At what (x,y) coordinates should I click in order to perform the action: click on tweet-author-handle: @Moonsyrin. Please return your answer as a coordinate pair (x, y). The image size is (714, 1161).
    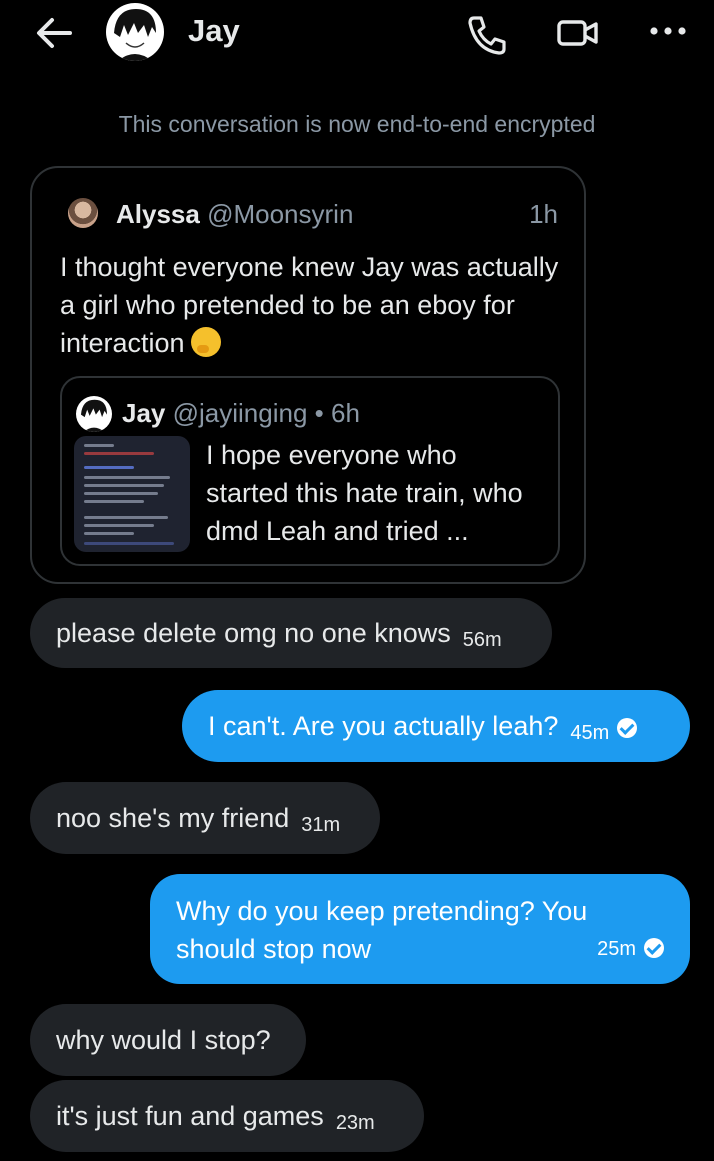
    Looking at the image, I should click on (280, 214).